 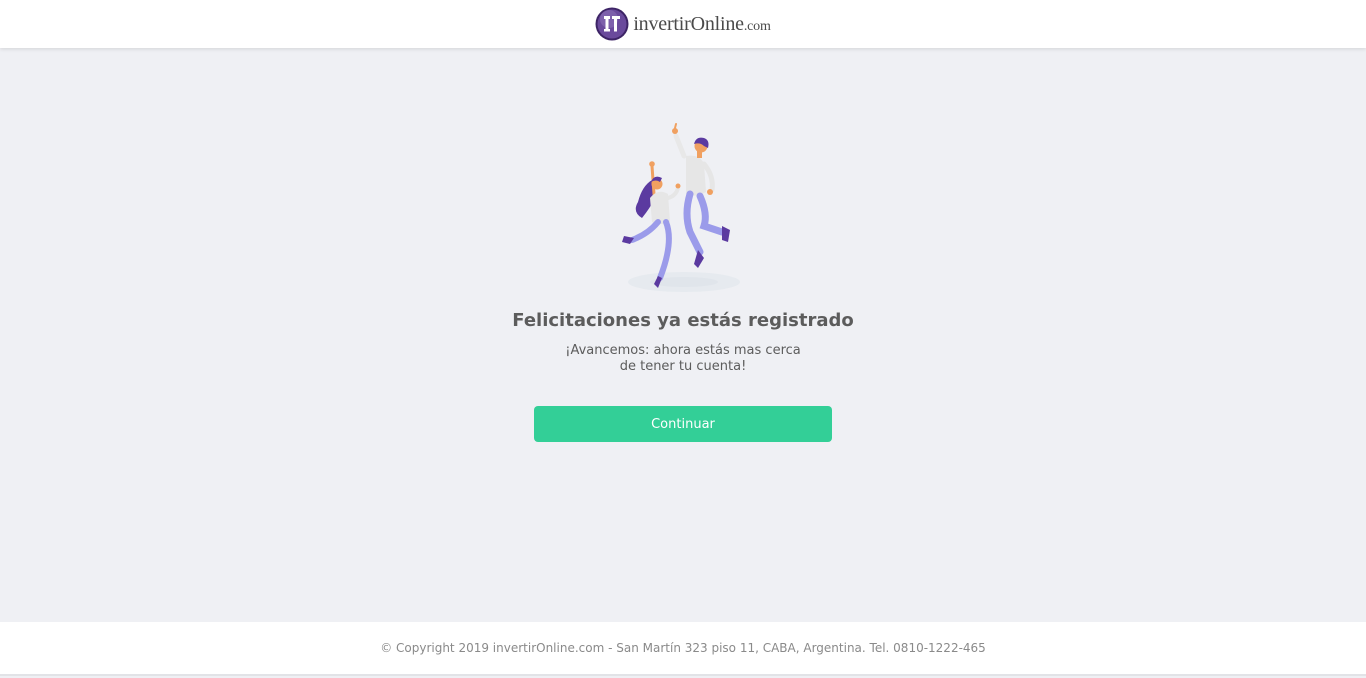 What do you see at coordinates (688, 23) in the screenshot?
I see `logo-name: invertirOnline` at bounding box center [688, 23].